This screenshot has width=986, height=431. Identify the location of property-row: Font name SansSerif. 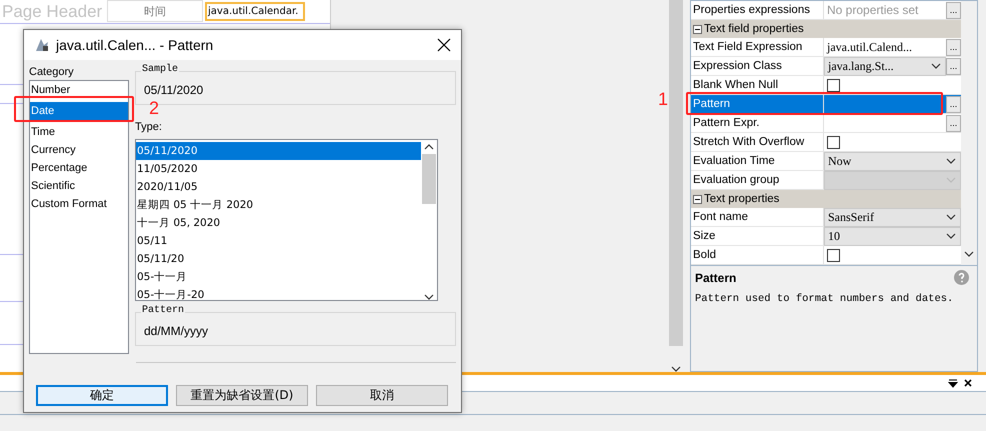
(826, 217).